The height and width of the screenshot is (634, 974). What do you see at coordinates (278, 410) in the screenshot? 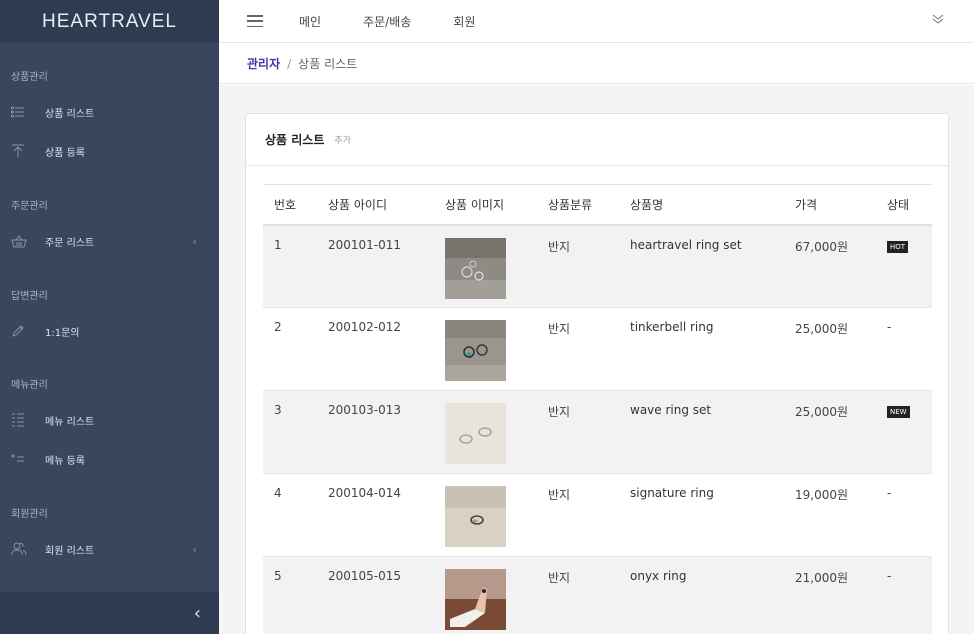
I see `cell-no: 3` at bounding box center [278, 410].